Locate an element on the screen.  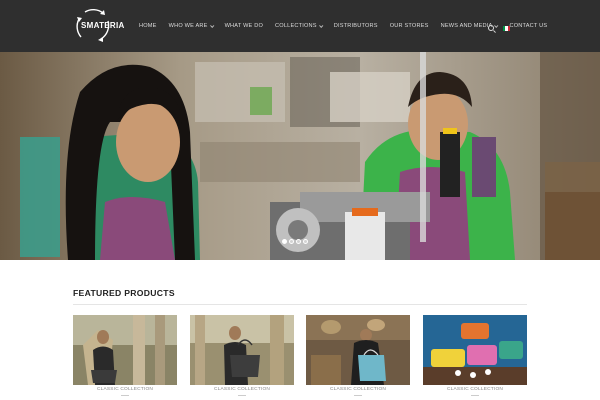
nav-label: WHAT WE DO is located at coordinates (244, 26).